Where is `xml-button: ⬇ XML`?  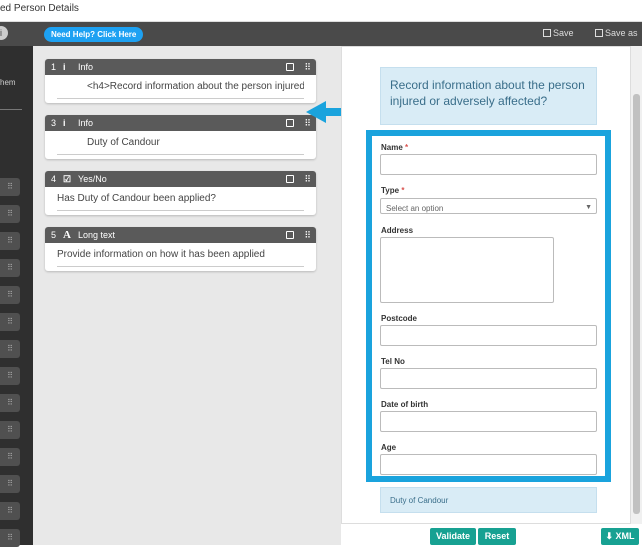 xml-button: ⬇ XML is located at coordinates (620, 536).